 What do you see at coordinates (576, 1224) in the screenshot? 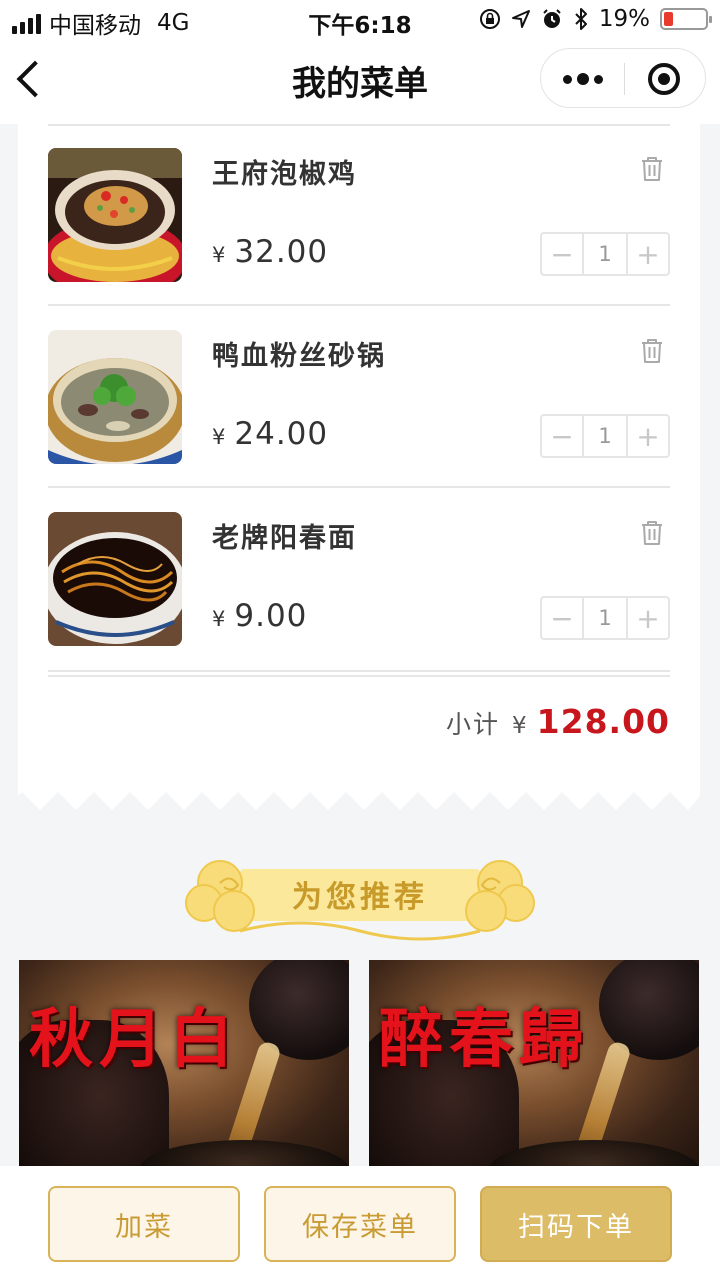
I see `scan-order-button: 扫码下单` at bounding box center [576, 1224].